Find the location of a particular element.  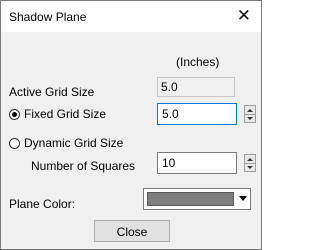

plane-color-dropdown is located at coordinates (197, 199).